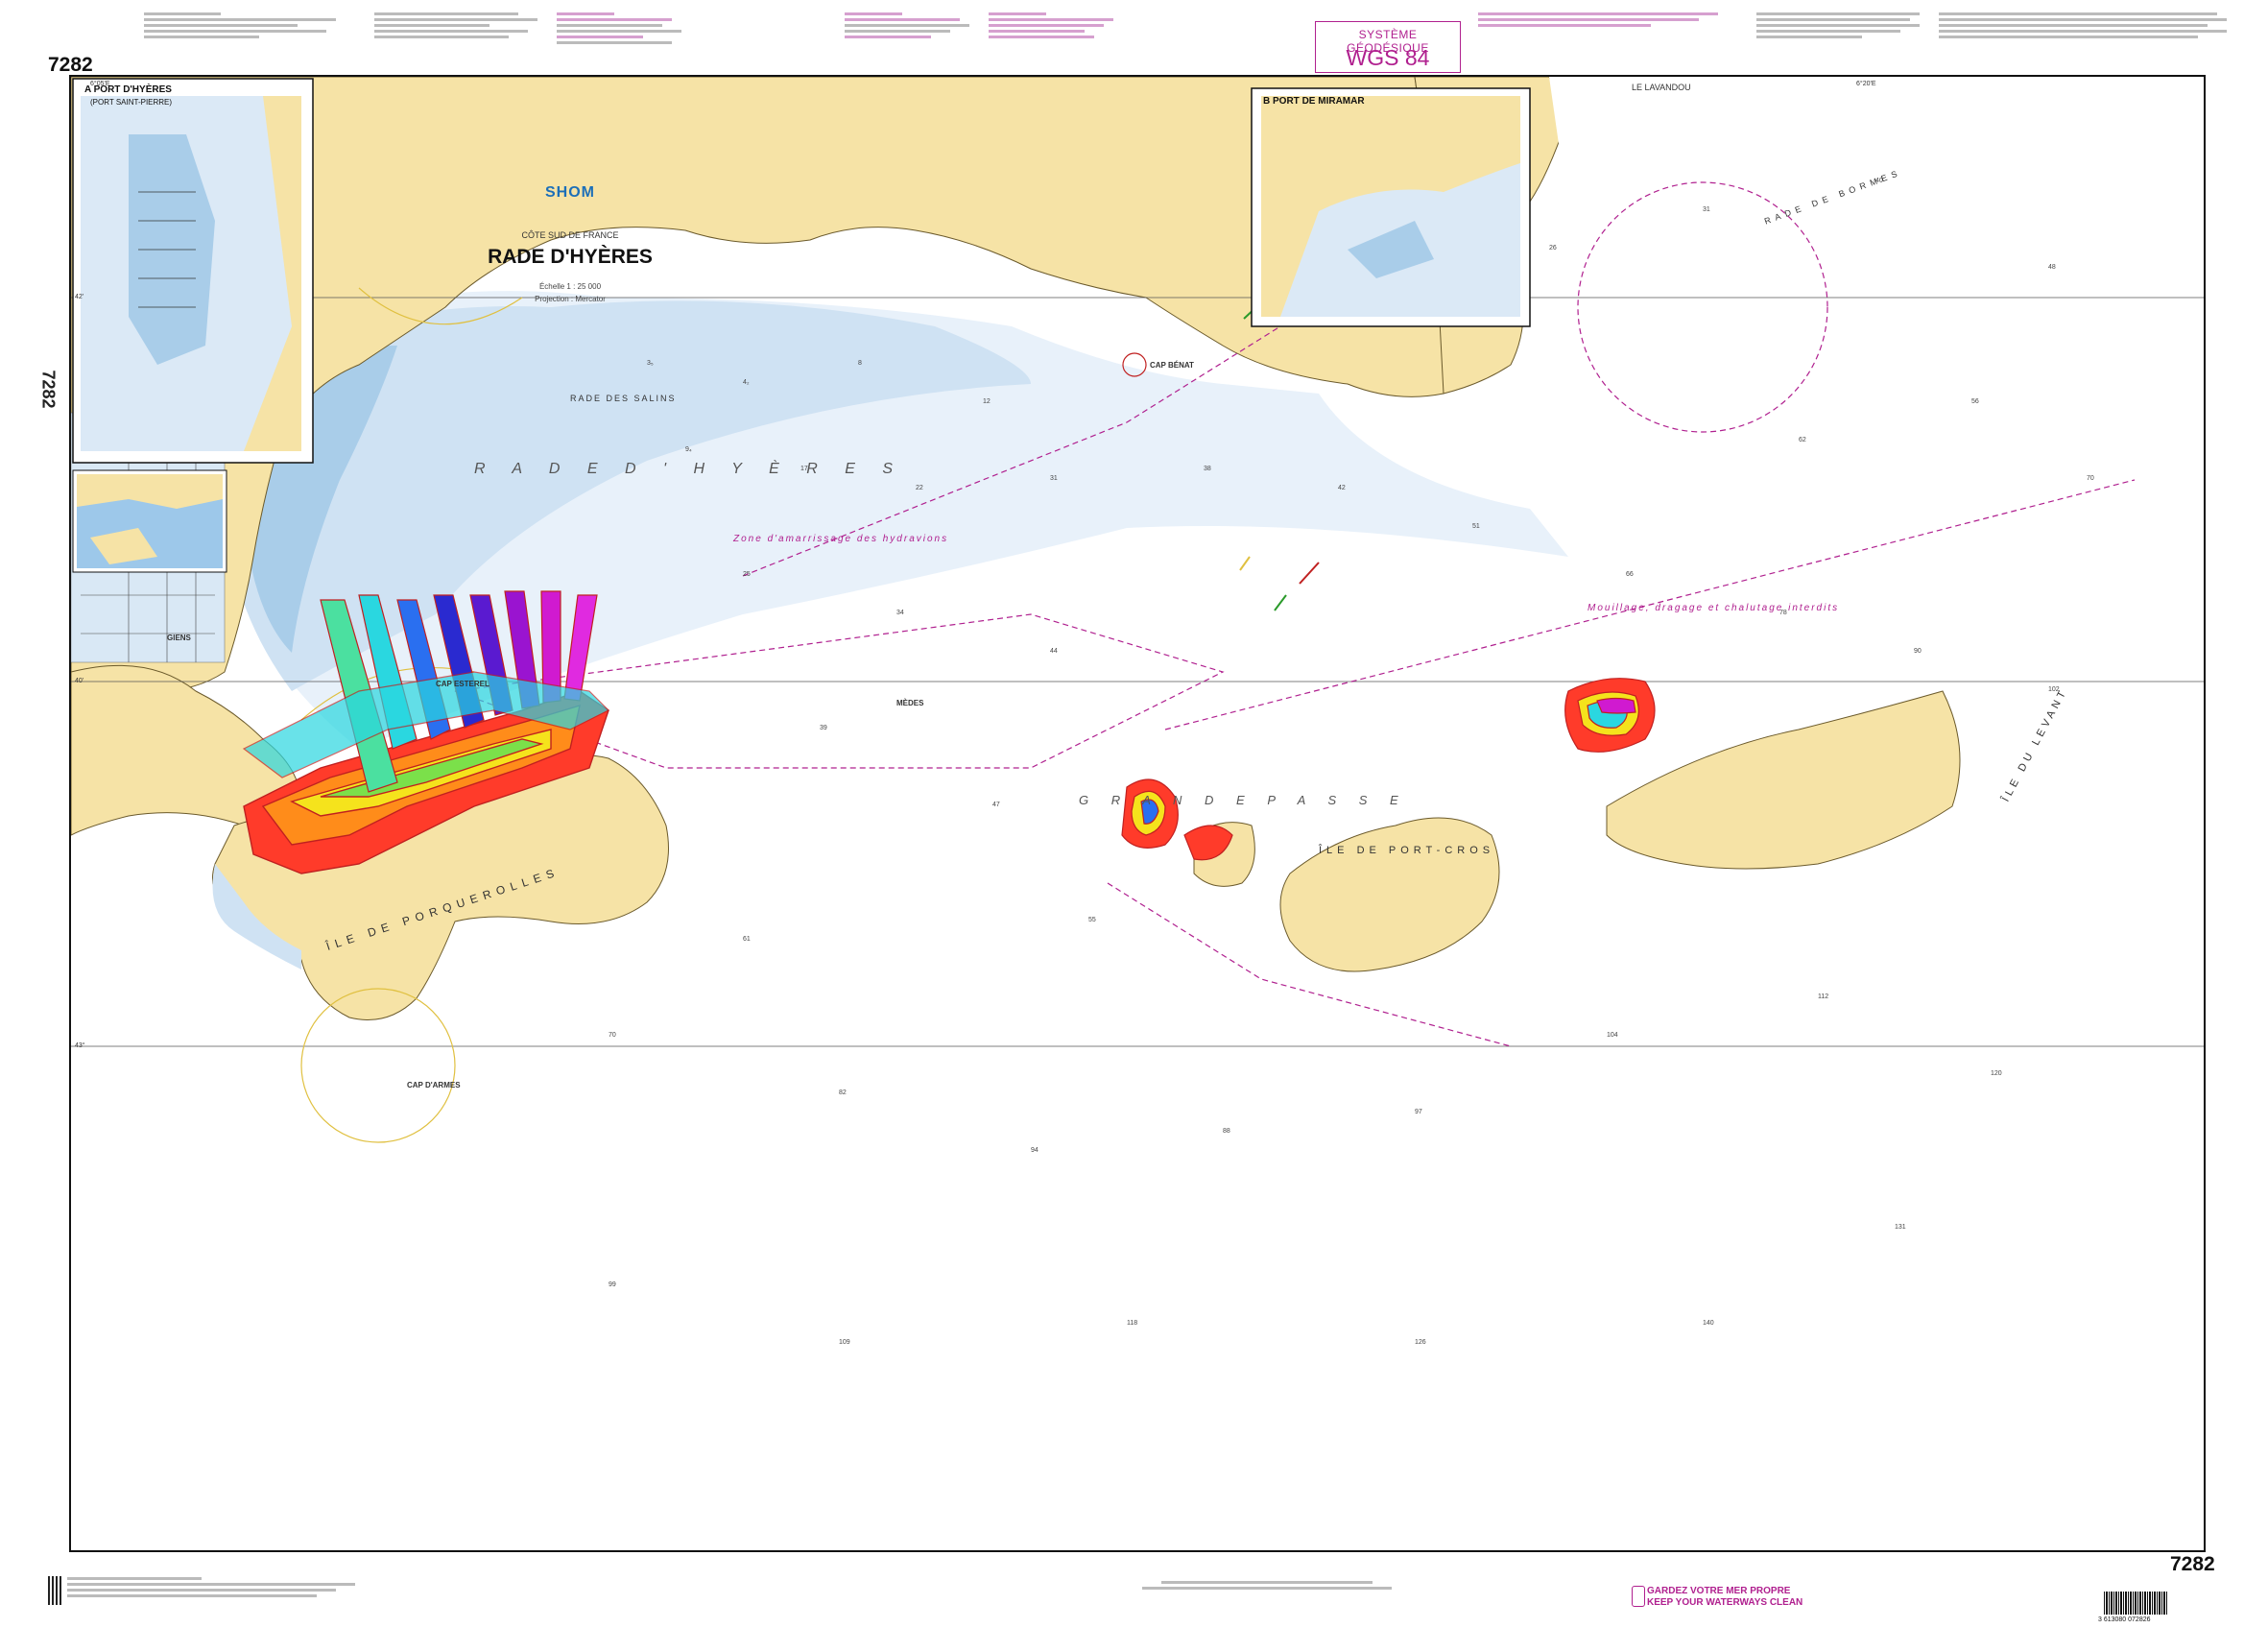  What do you see at coordinates (1553, 248) in the screenshot?
I see `svg-text: 26` at bounding box center [1553, 248].